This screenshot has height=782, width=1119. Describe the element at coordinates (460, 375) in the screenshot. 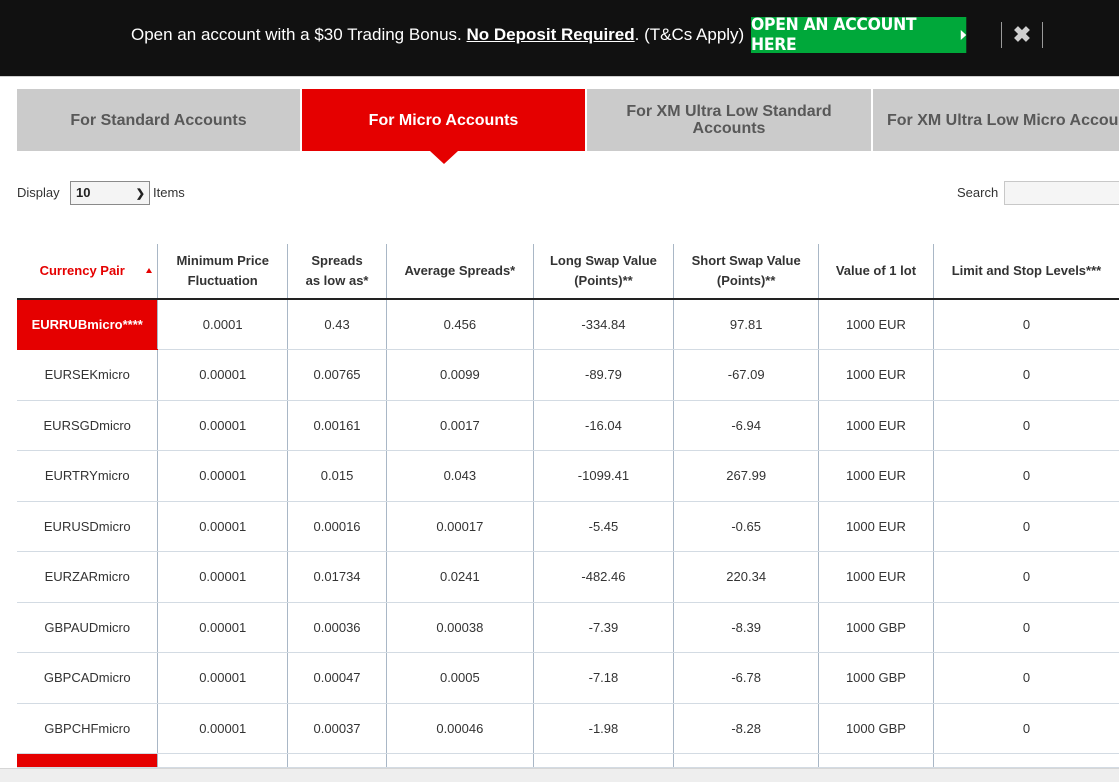

I see `cell-average-spreads: 0.0099` at that location.